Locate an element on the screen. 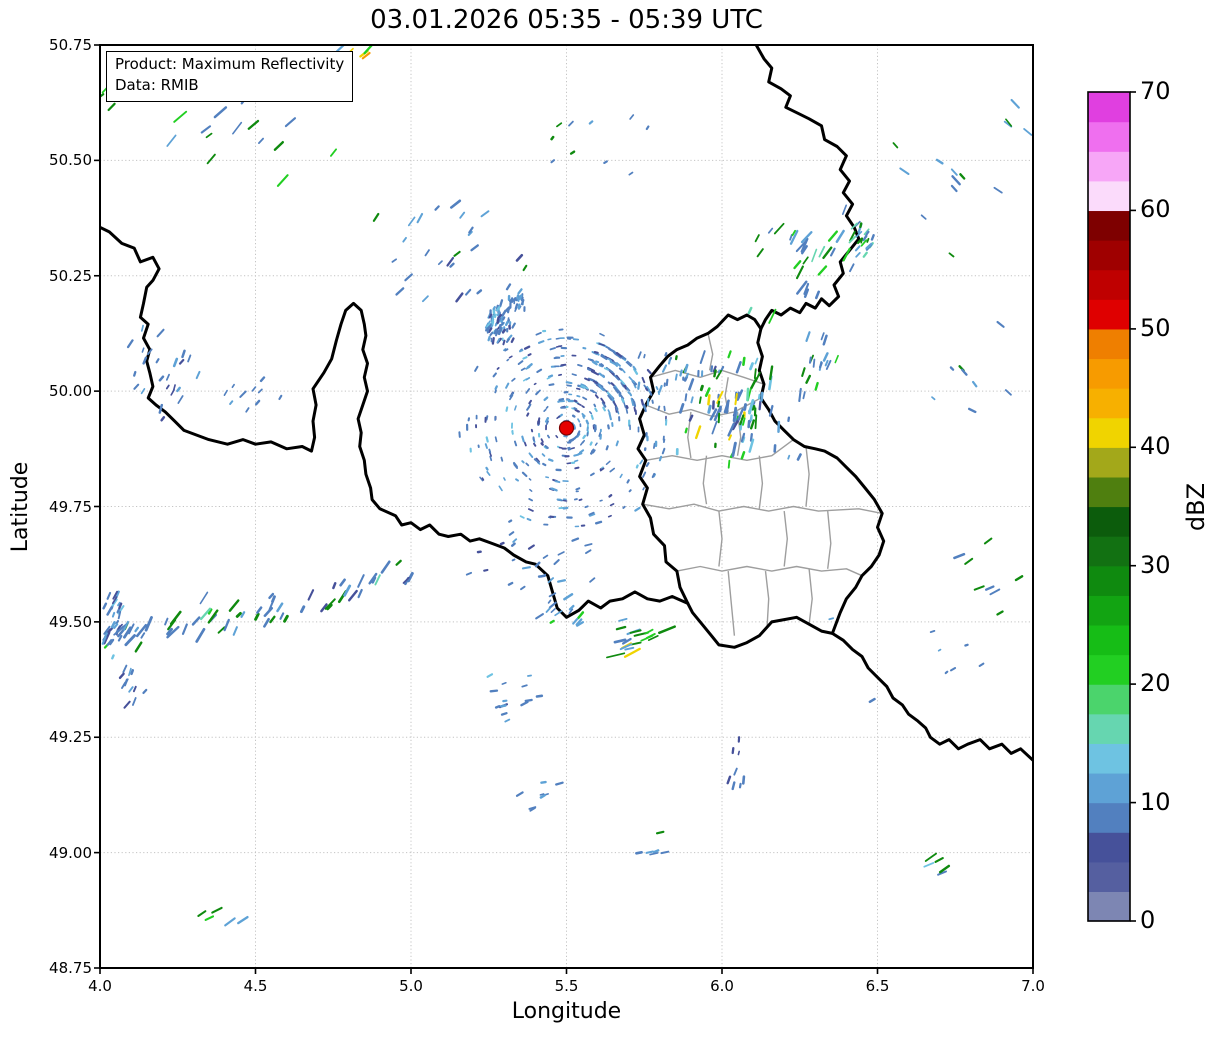 The height and width of the screenshot is (1040, 1219). y-tick-label: 50.00 is located at coordinates (70, 391).